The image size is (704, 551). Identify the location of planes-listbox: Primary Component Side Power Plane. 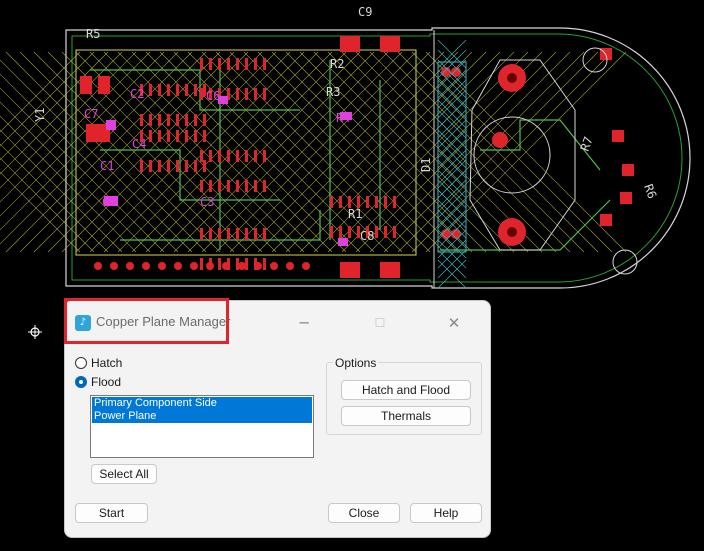
(202, 426).